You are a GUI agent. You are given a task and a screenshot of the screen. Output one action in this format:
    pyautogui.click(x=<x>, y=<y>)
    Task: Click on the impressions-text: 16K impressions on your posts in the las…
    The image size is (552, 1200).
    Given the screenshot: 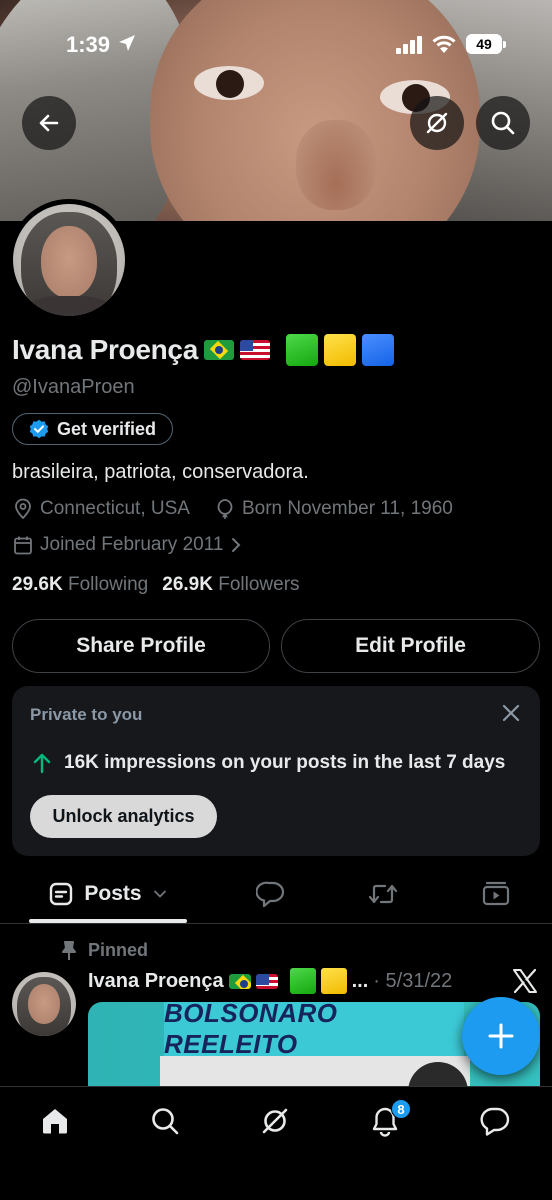 What is the action you would take?
    pyautogui.click(x=285, y=762)
    